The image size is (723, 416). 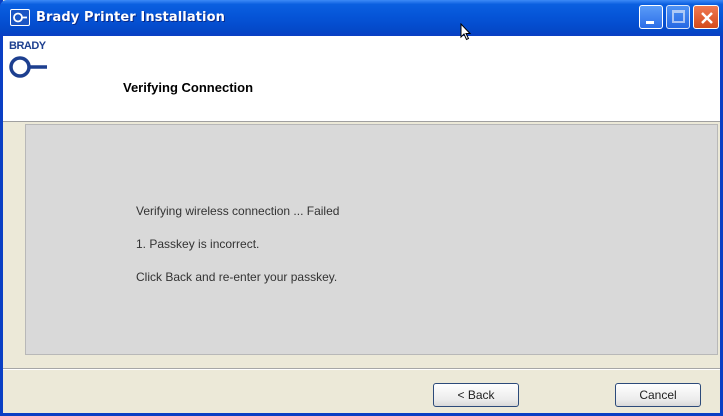 I want to click on cancel-button: Cancel, so click(x=658, y=395).